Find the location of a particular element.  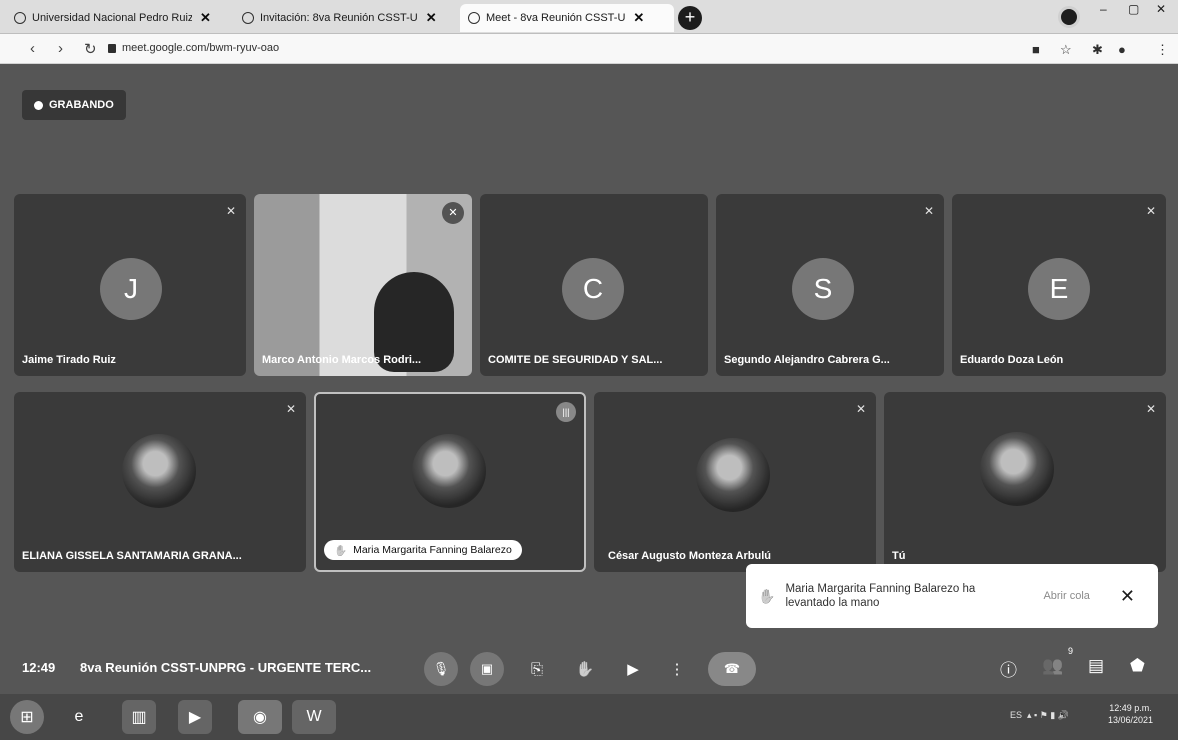

people-icon: 👥 is located at coordinates (1052, 666).